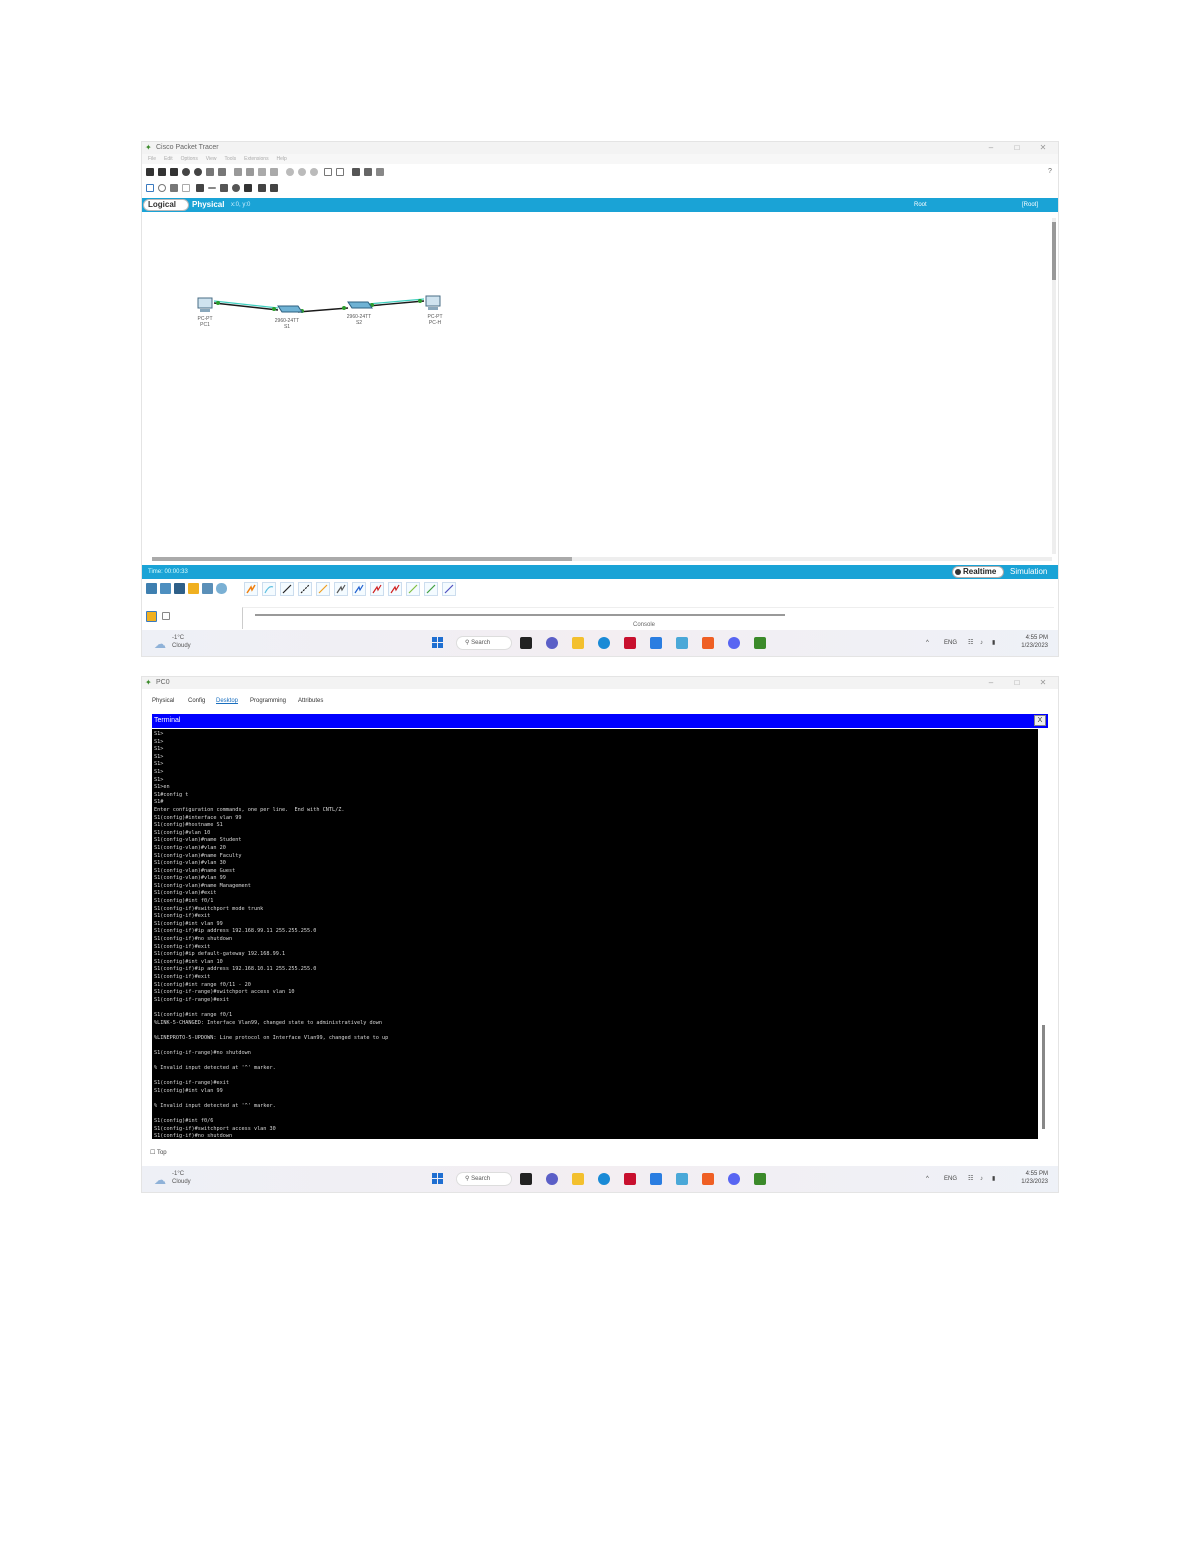 The width and height of the screenshot is (1200, 1553). Describe the element at coordinates (152, 159) in the screenshot. I see `menu-file: File` at that location.